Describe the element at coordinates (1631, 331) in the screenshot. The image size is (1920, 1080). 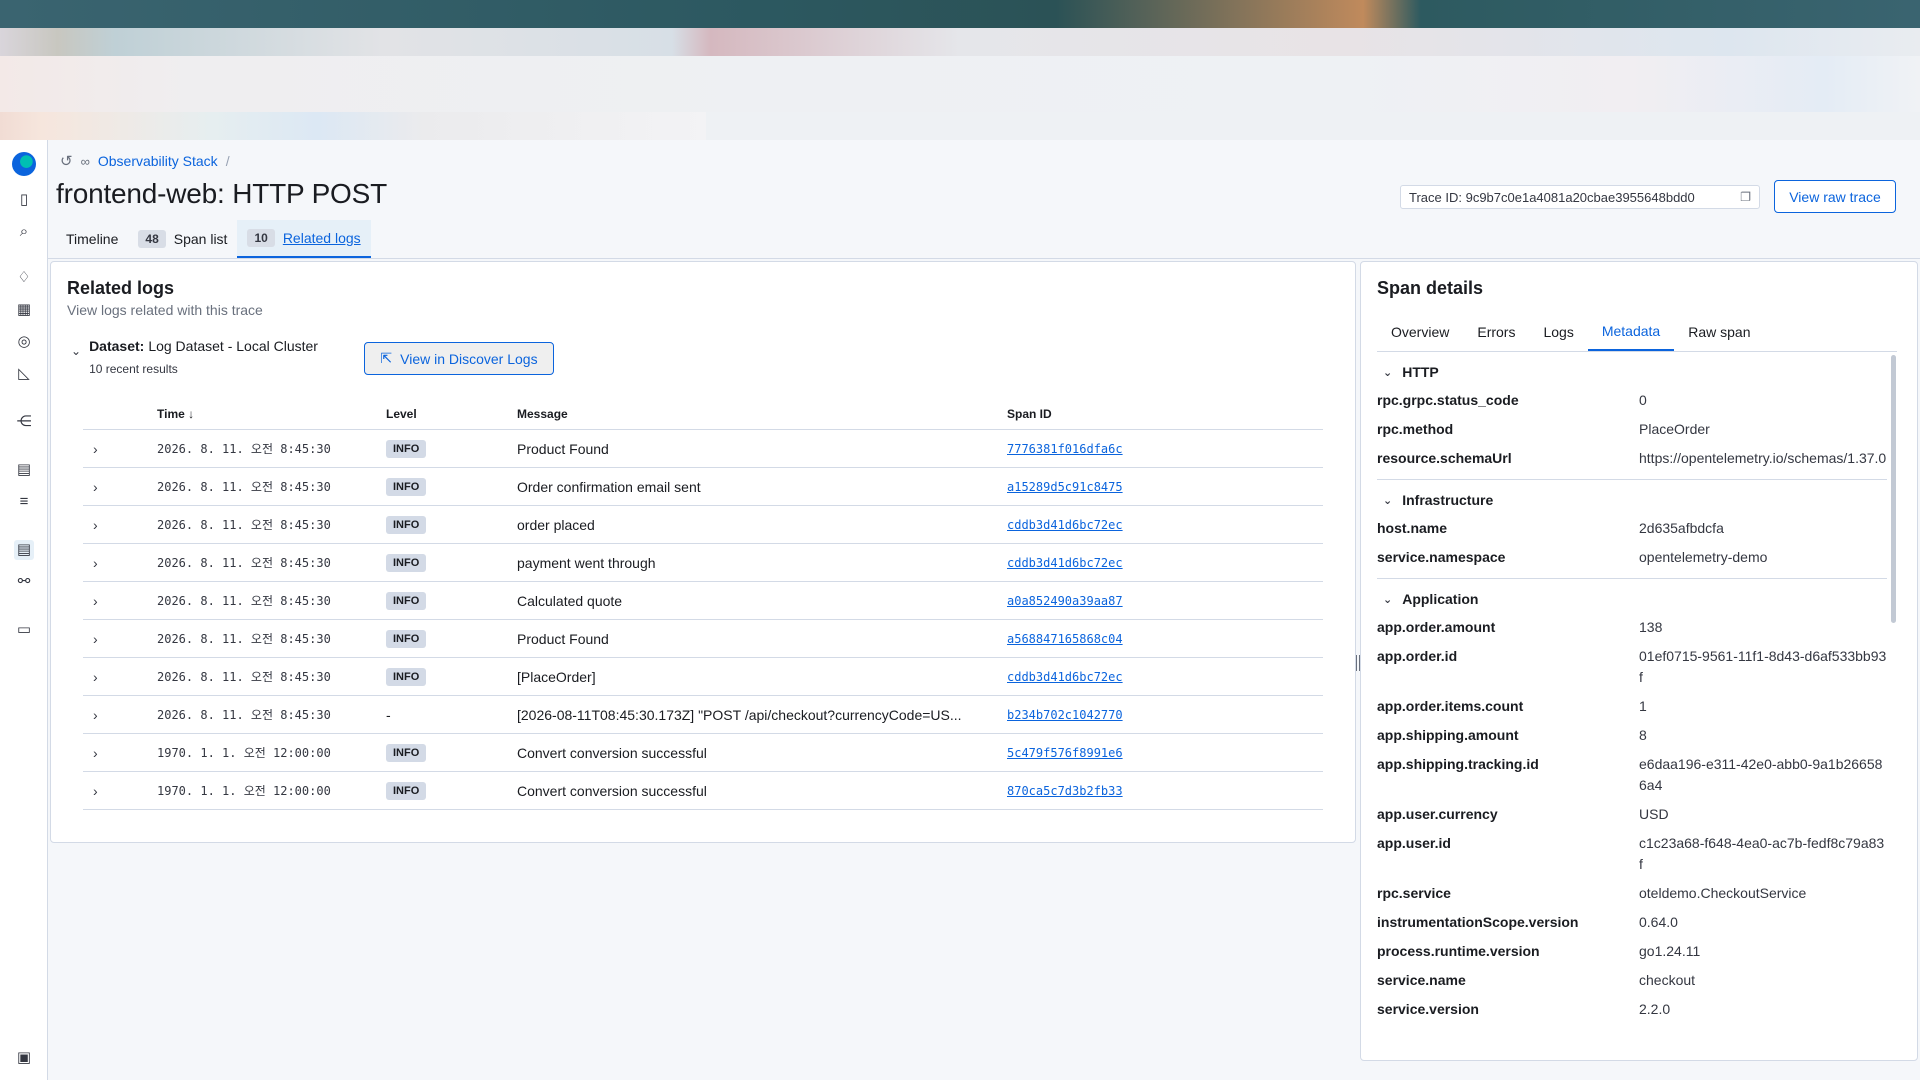
I see `tab-metadata: Metadata` at that location.